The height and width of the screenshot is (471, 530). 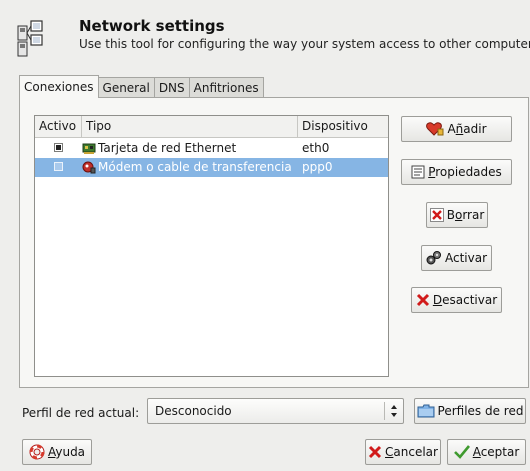 I want to click on cancel-button: Cancelar, so click(x=403, y=452).